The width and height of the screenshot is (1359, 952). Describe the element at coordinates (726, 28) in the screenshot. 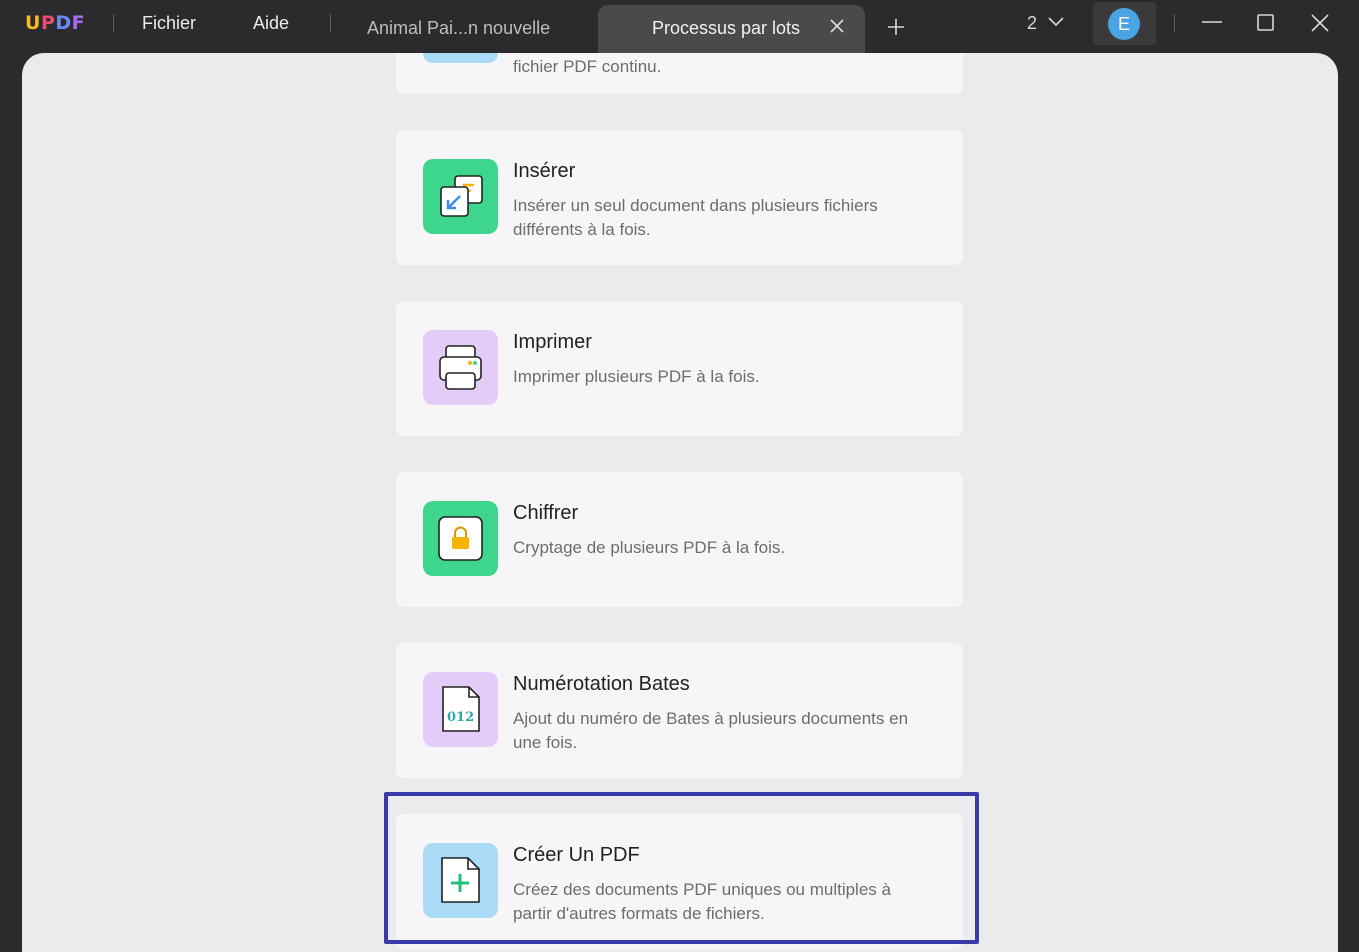

I see `tab-label: Processus par lots` at that location.